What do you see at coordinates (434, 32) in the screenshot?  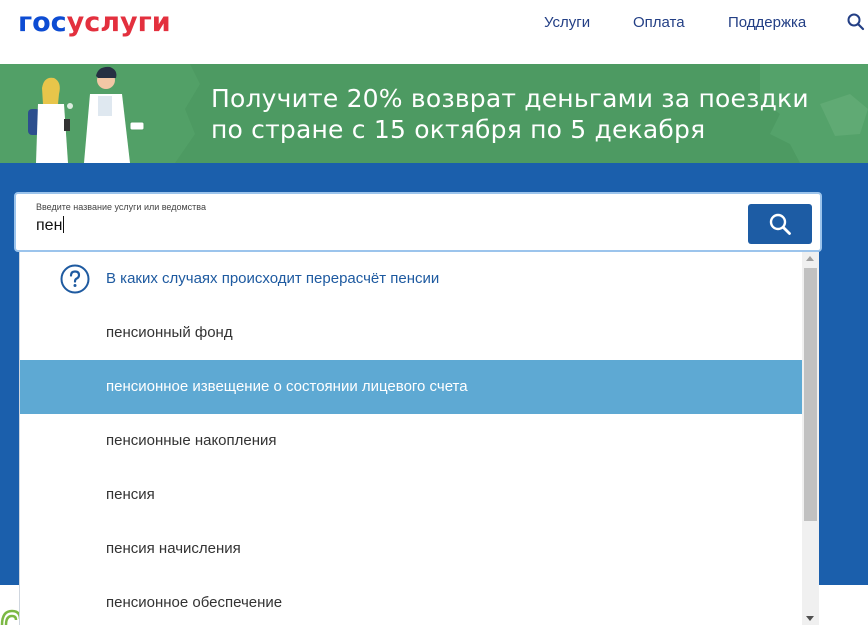 I see `site-header: госуслуги Услуги Оплата Поддержка` at bounding box center [434, 32].